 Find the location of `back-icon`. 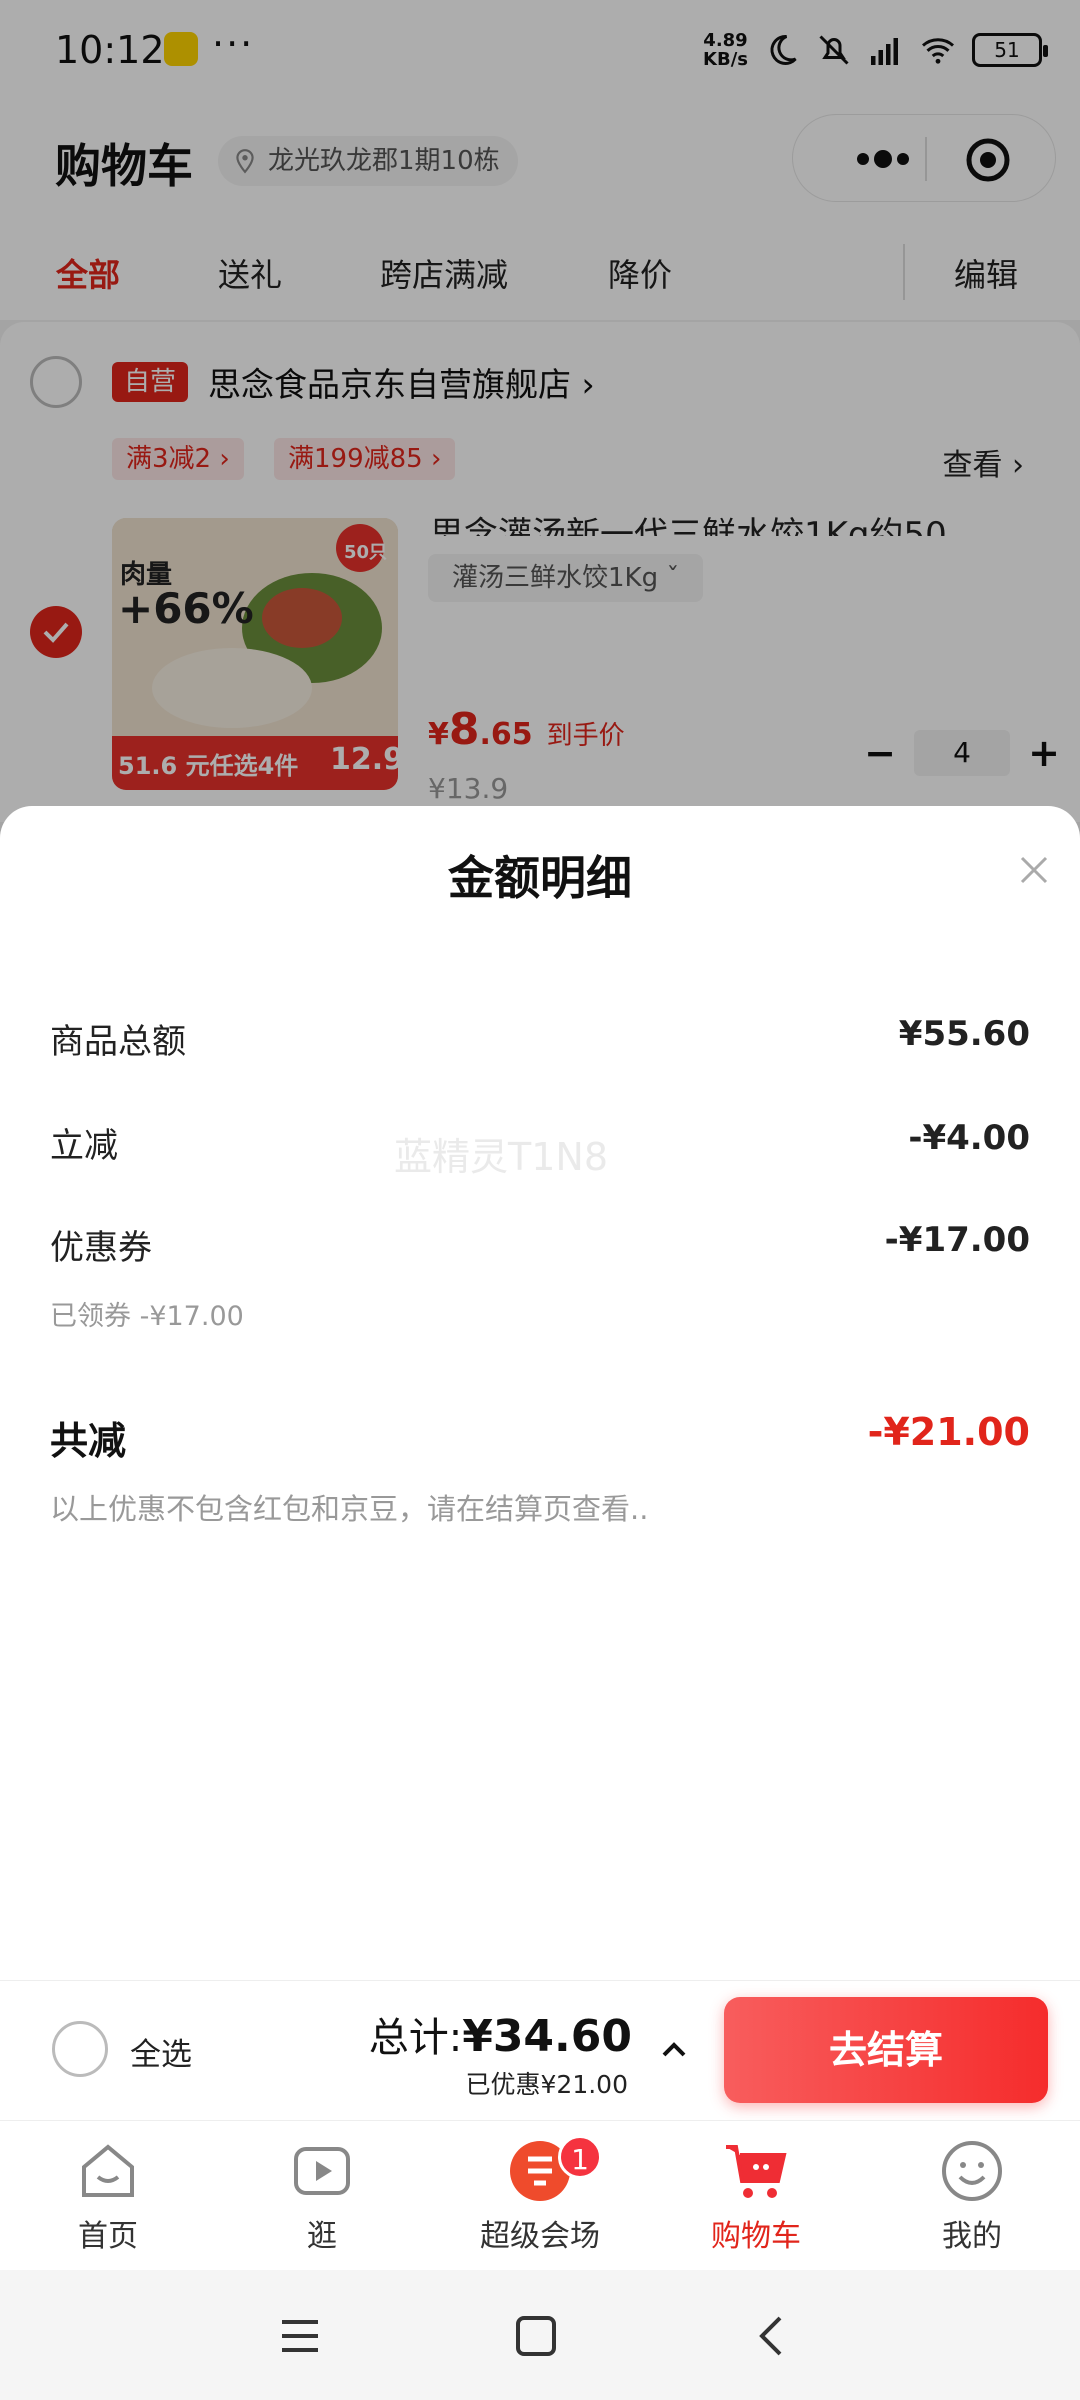

back-icon is located at coordinates (772, 2336).